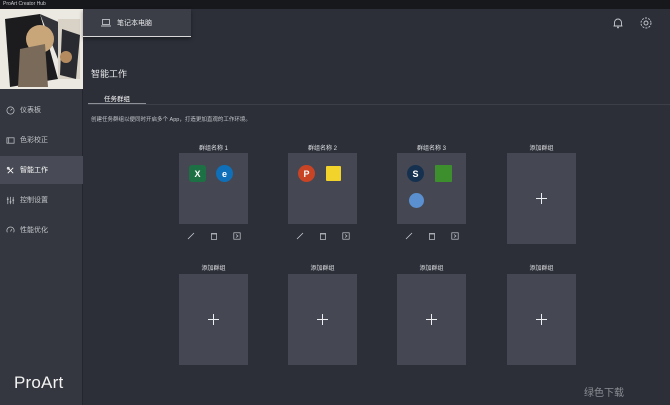  Describe the element at coordinates (34, 230) in the screenshot. I see `sidebar-item-label: 性能优化` at that location.